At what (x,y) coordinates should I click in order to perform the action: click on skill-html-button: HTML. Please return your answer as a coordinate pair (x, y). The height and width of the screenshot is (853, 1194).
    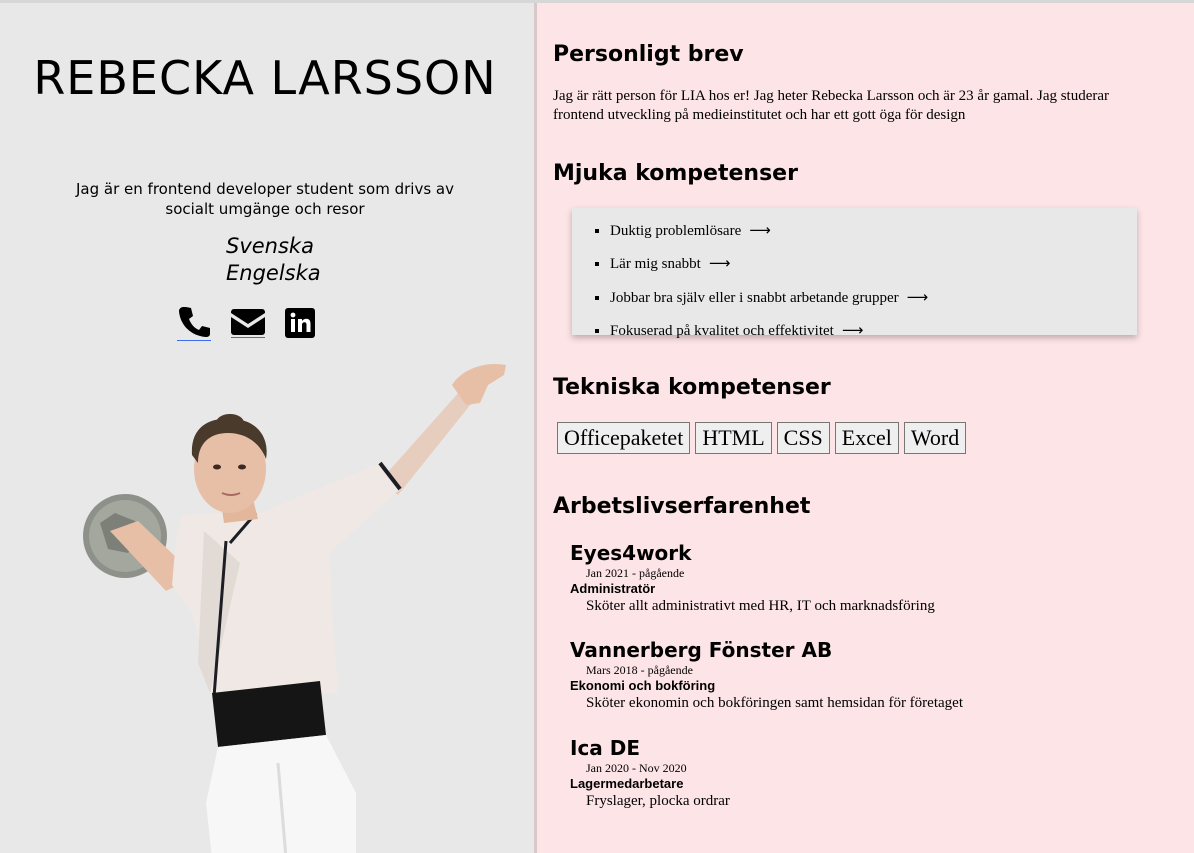
    Looking at the image, I should click on (733, 438).